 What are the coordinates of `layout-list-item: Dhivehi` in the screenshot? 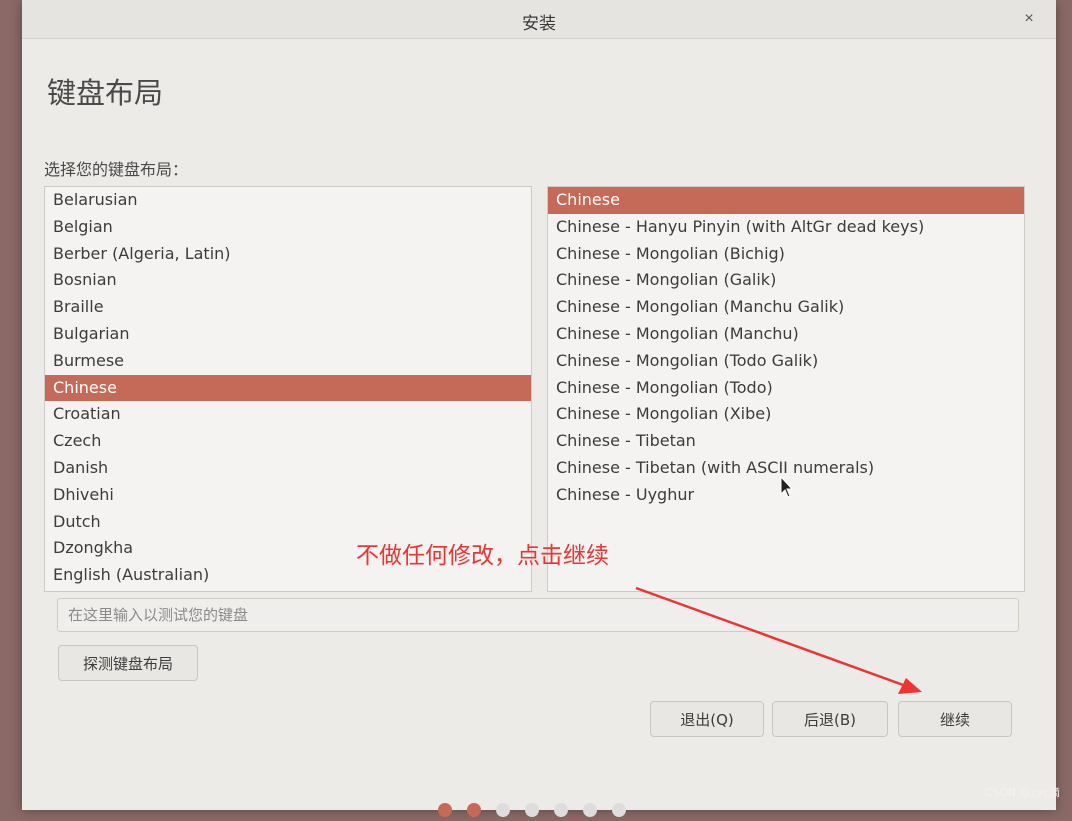 It's located at (288, 495).